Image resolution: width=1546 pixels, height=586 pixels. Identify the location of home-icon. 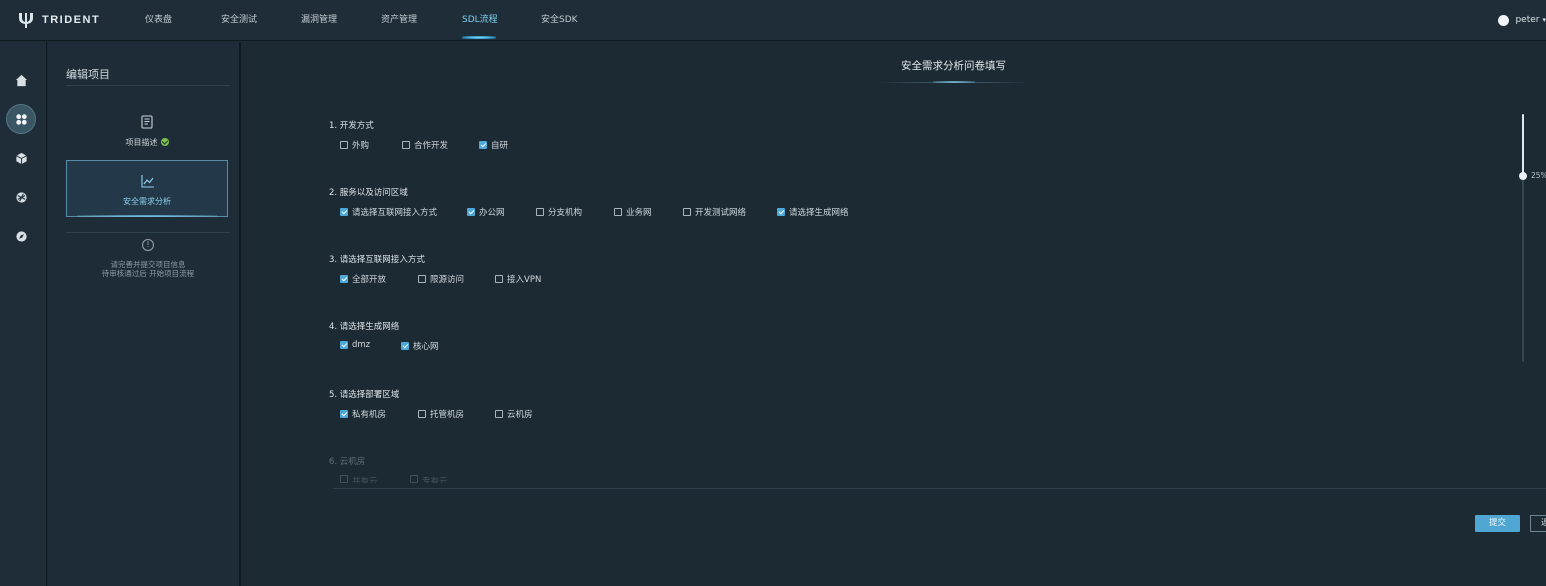
(21, 80).